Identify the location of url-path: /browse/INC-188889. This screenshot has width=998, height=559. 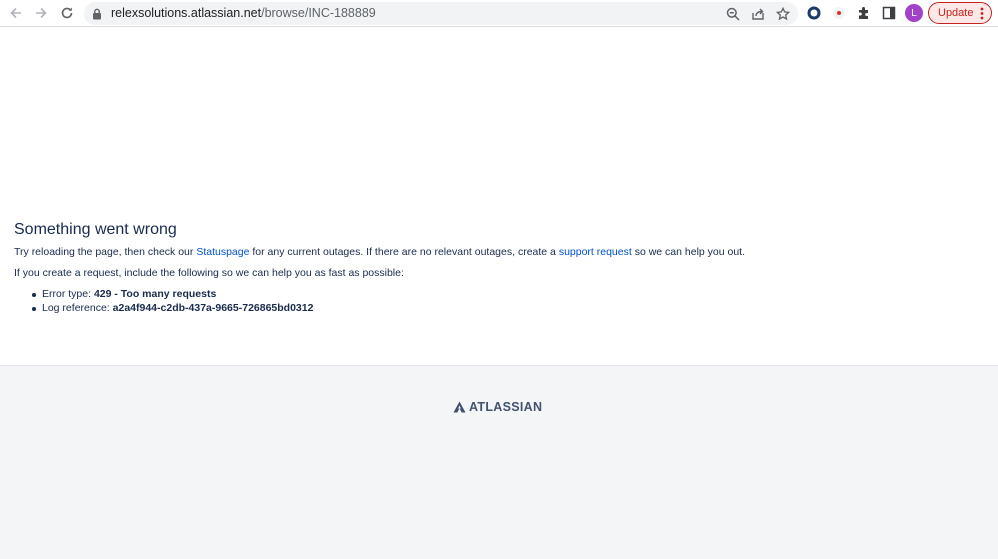
(318, 13).